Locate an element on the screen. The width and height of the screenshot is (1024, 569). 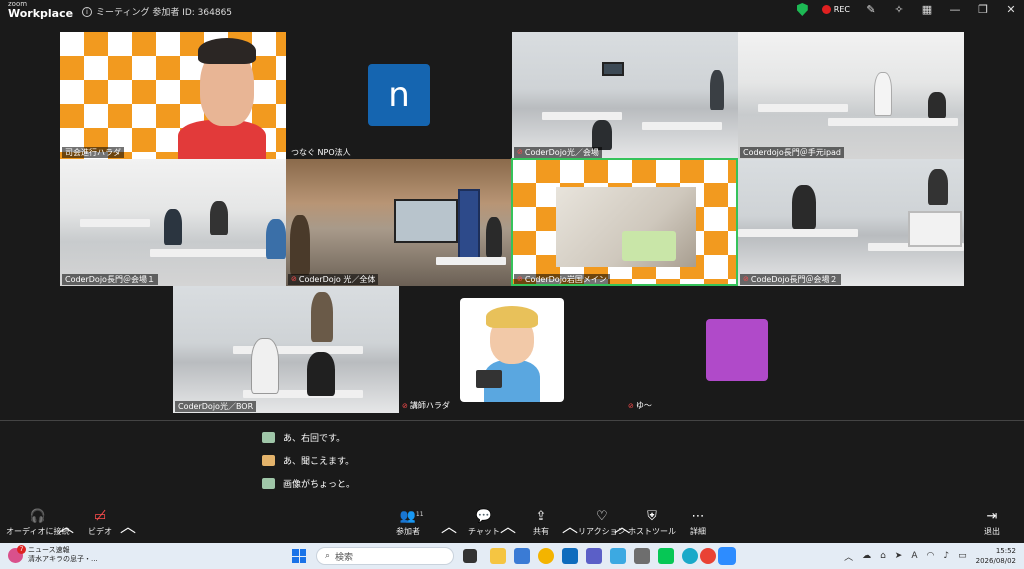
audio-options-caret: ︿ is located at coordinates (66, 525).